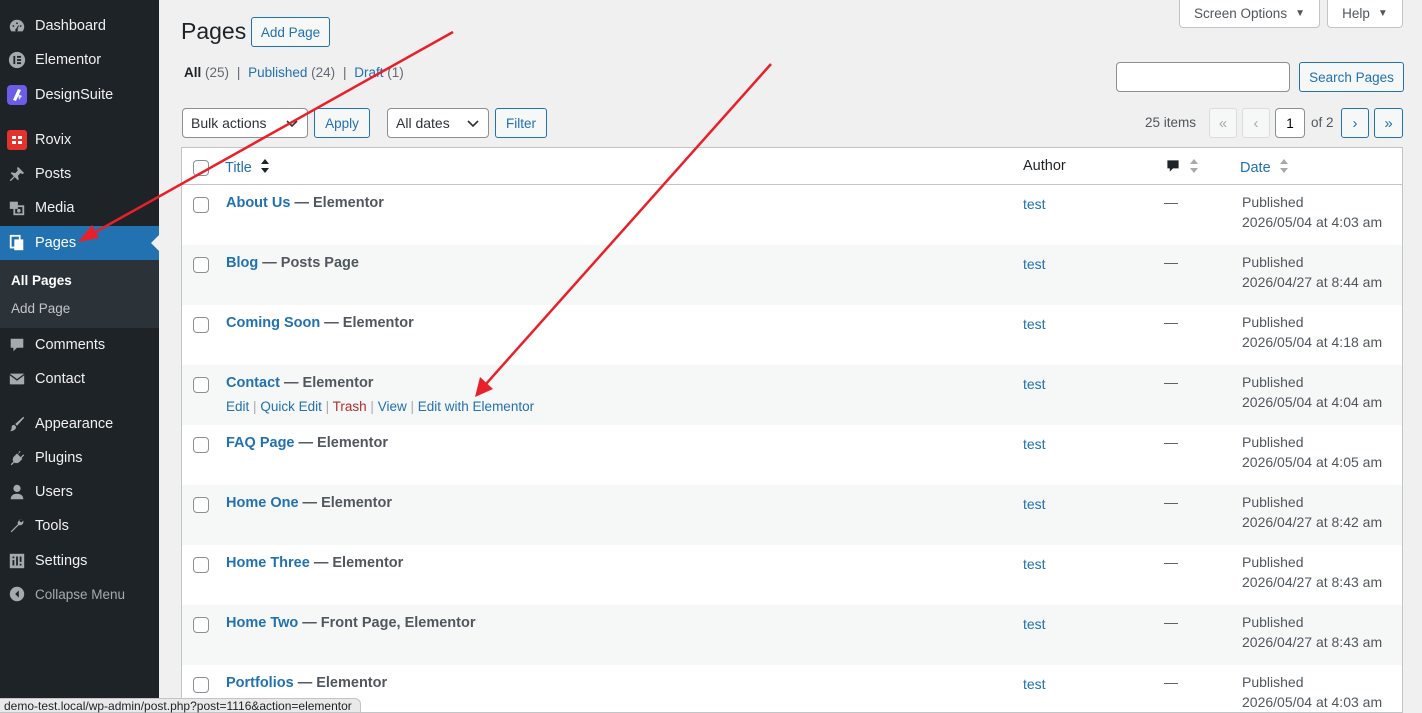  Describe the element at coordinates (323, 72) in the screenshot. I see `filter-published-count: (24)` at that location.